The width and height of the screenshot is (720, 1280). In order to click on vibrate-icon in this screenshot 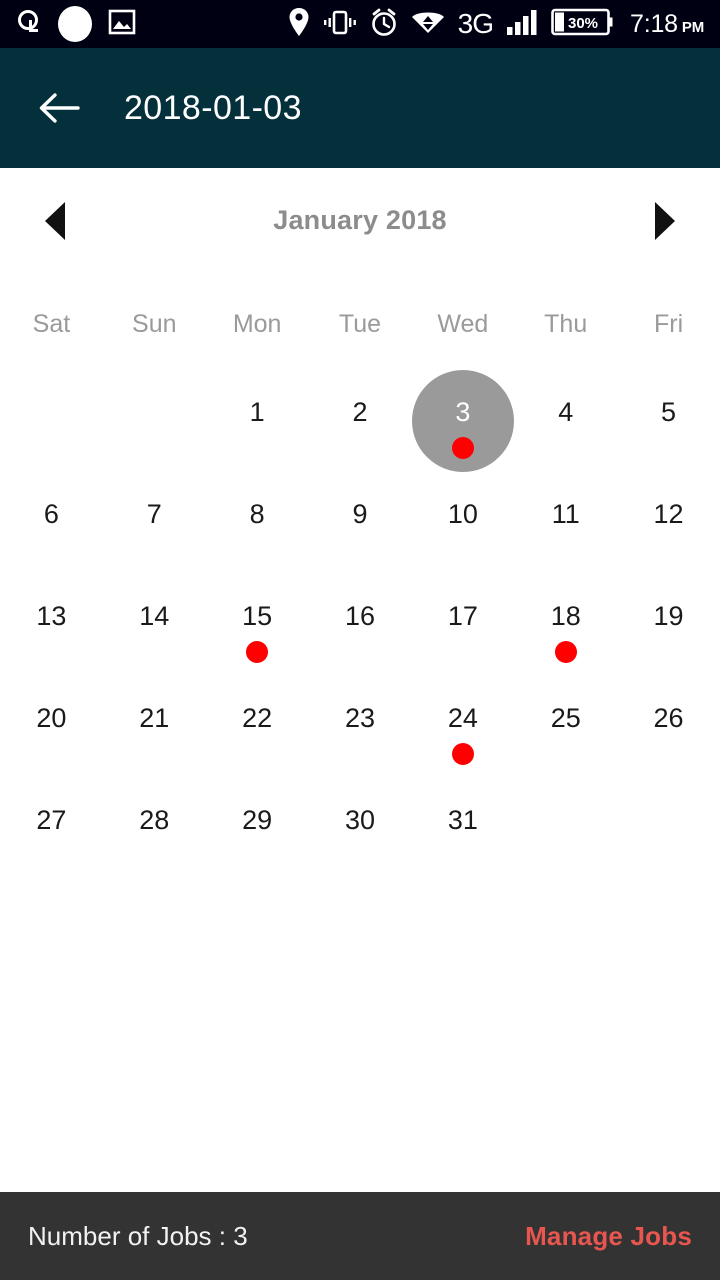, I will do `click(340, 24)`.